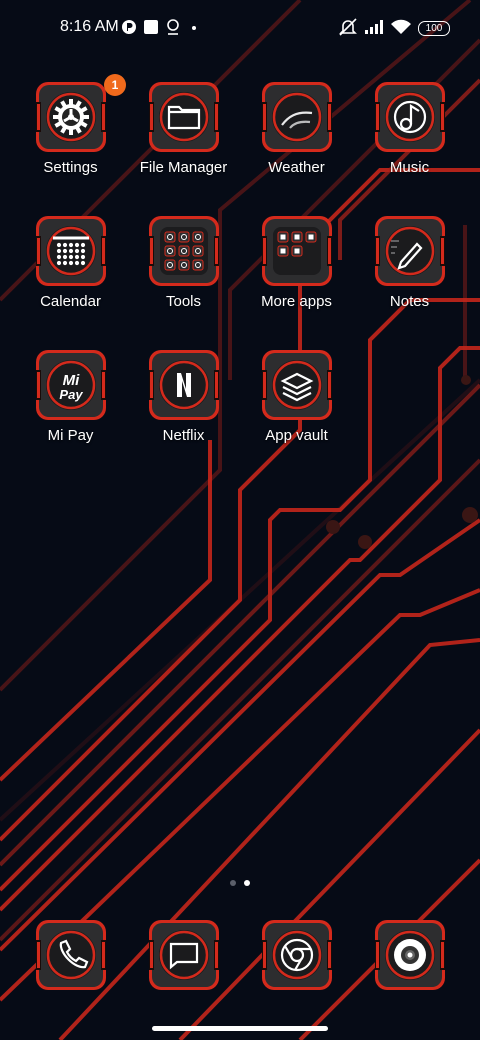  I want to click on dock-chrome, so click(296, 956).